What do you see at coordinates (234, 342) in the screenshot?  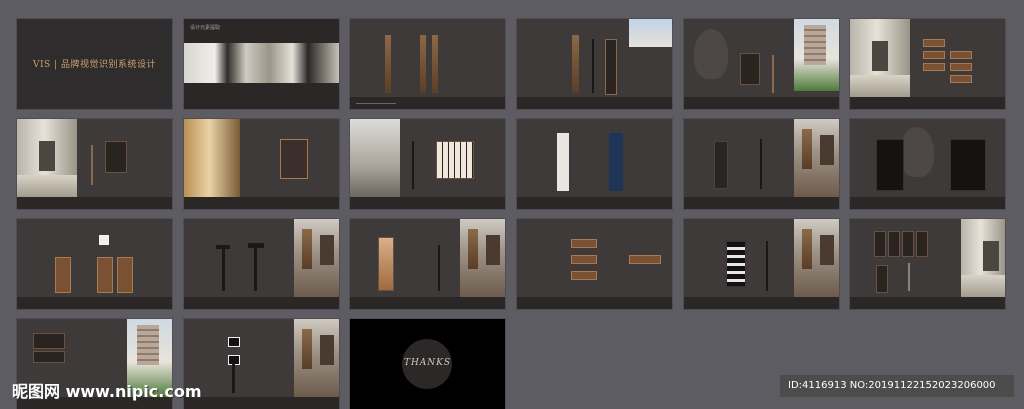 I see `lamp-head` at bounding box center [234, 342].